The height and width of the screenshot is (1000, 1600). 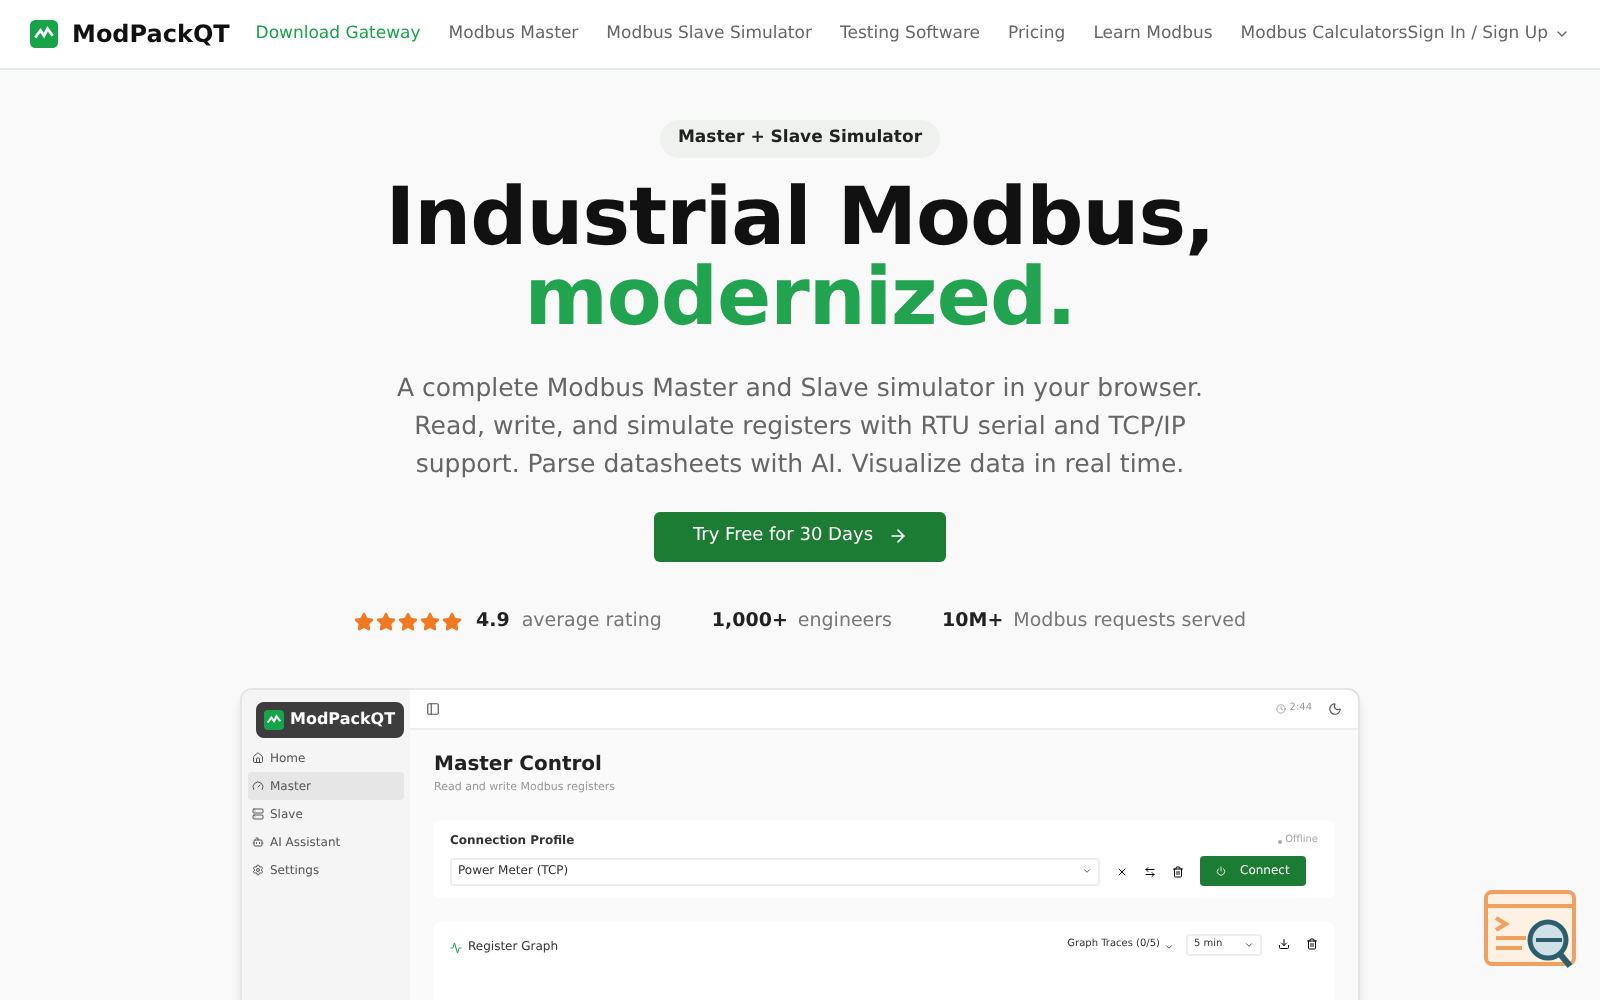 I want to click on nav-link: Pricing, so click(x=1037, y=34).